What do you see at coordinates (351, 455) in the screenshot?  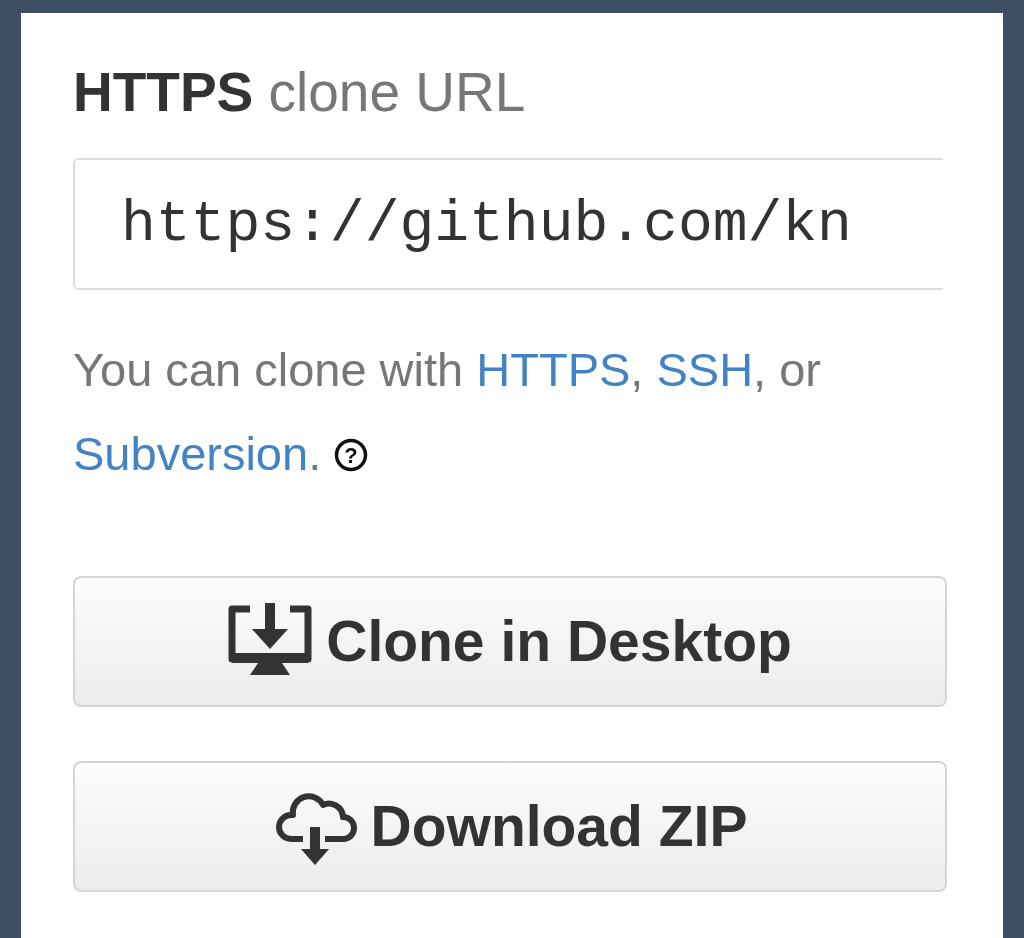 I see `help-icon: ?` at bounding box center [351, 455].